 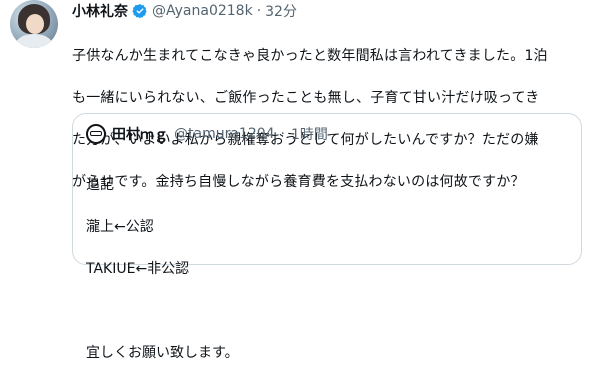 What do you see at coordinates (281, 11) in the screenshot?
I see `tweet-timestamp: 32分` at bounding box center [281, 11].